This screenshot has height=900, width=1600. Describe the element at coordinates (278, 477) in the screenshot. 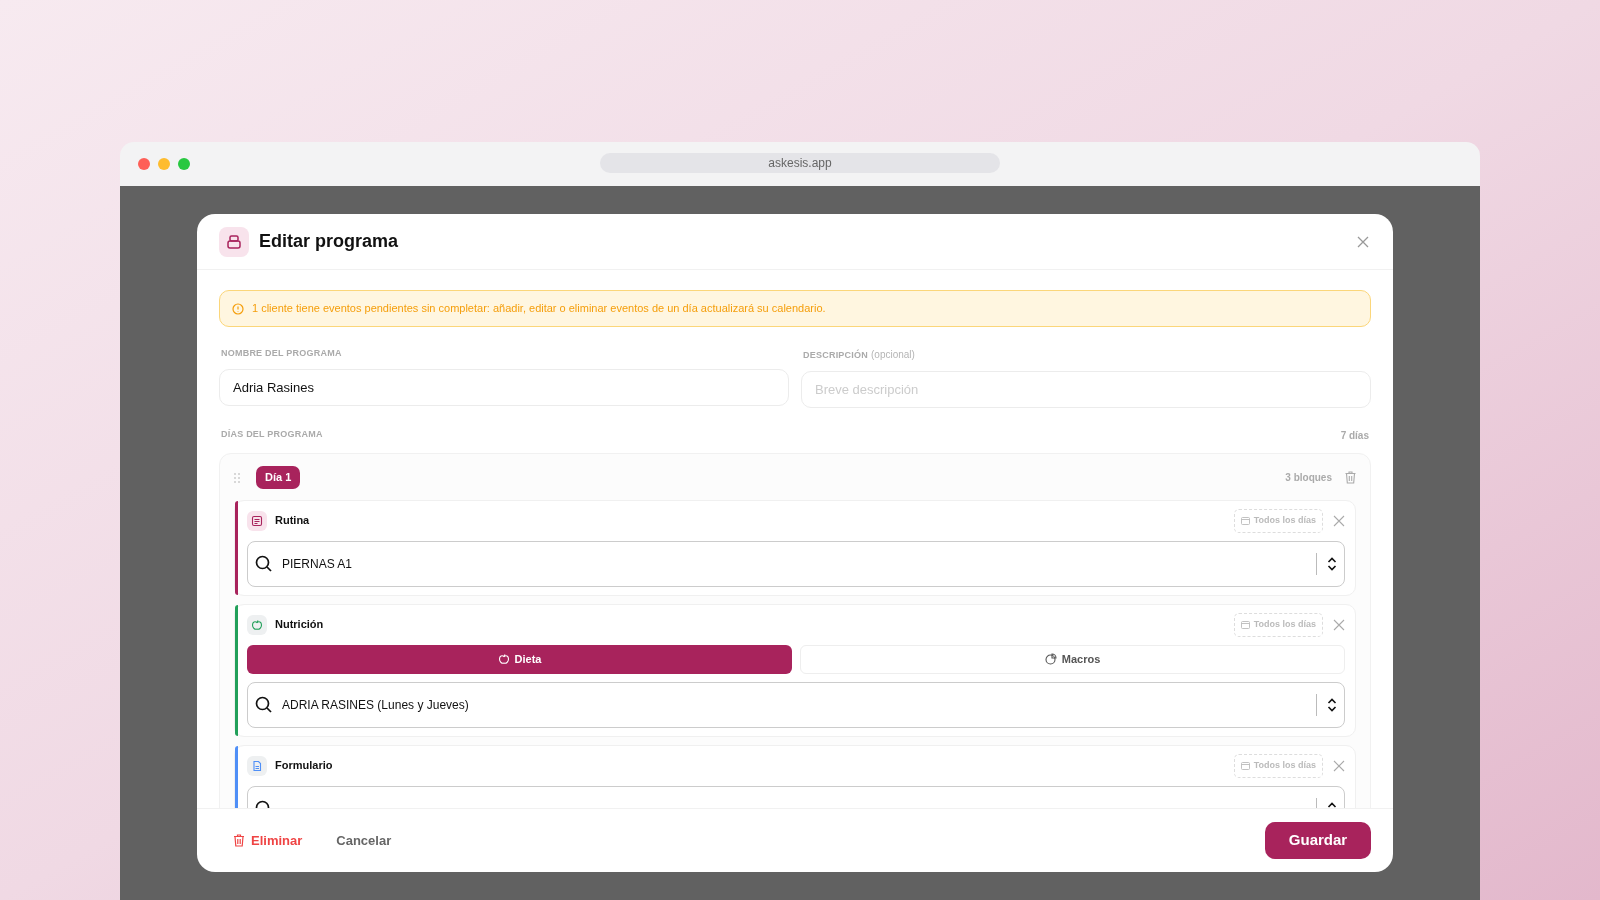

I see `day-badge: Día 1` at that location.